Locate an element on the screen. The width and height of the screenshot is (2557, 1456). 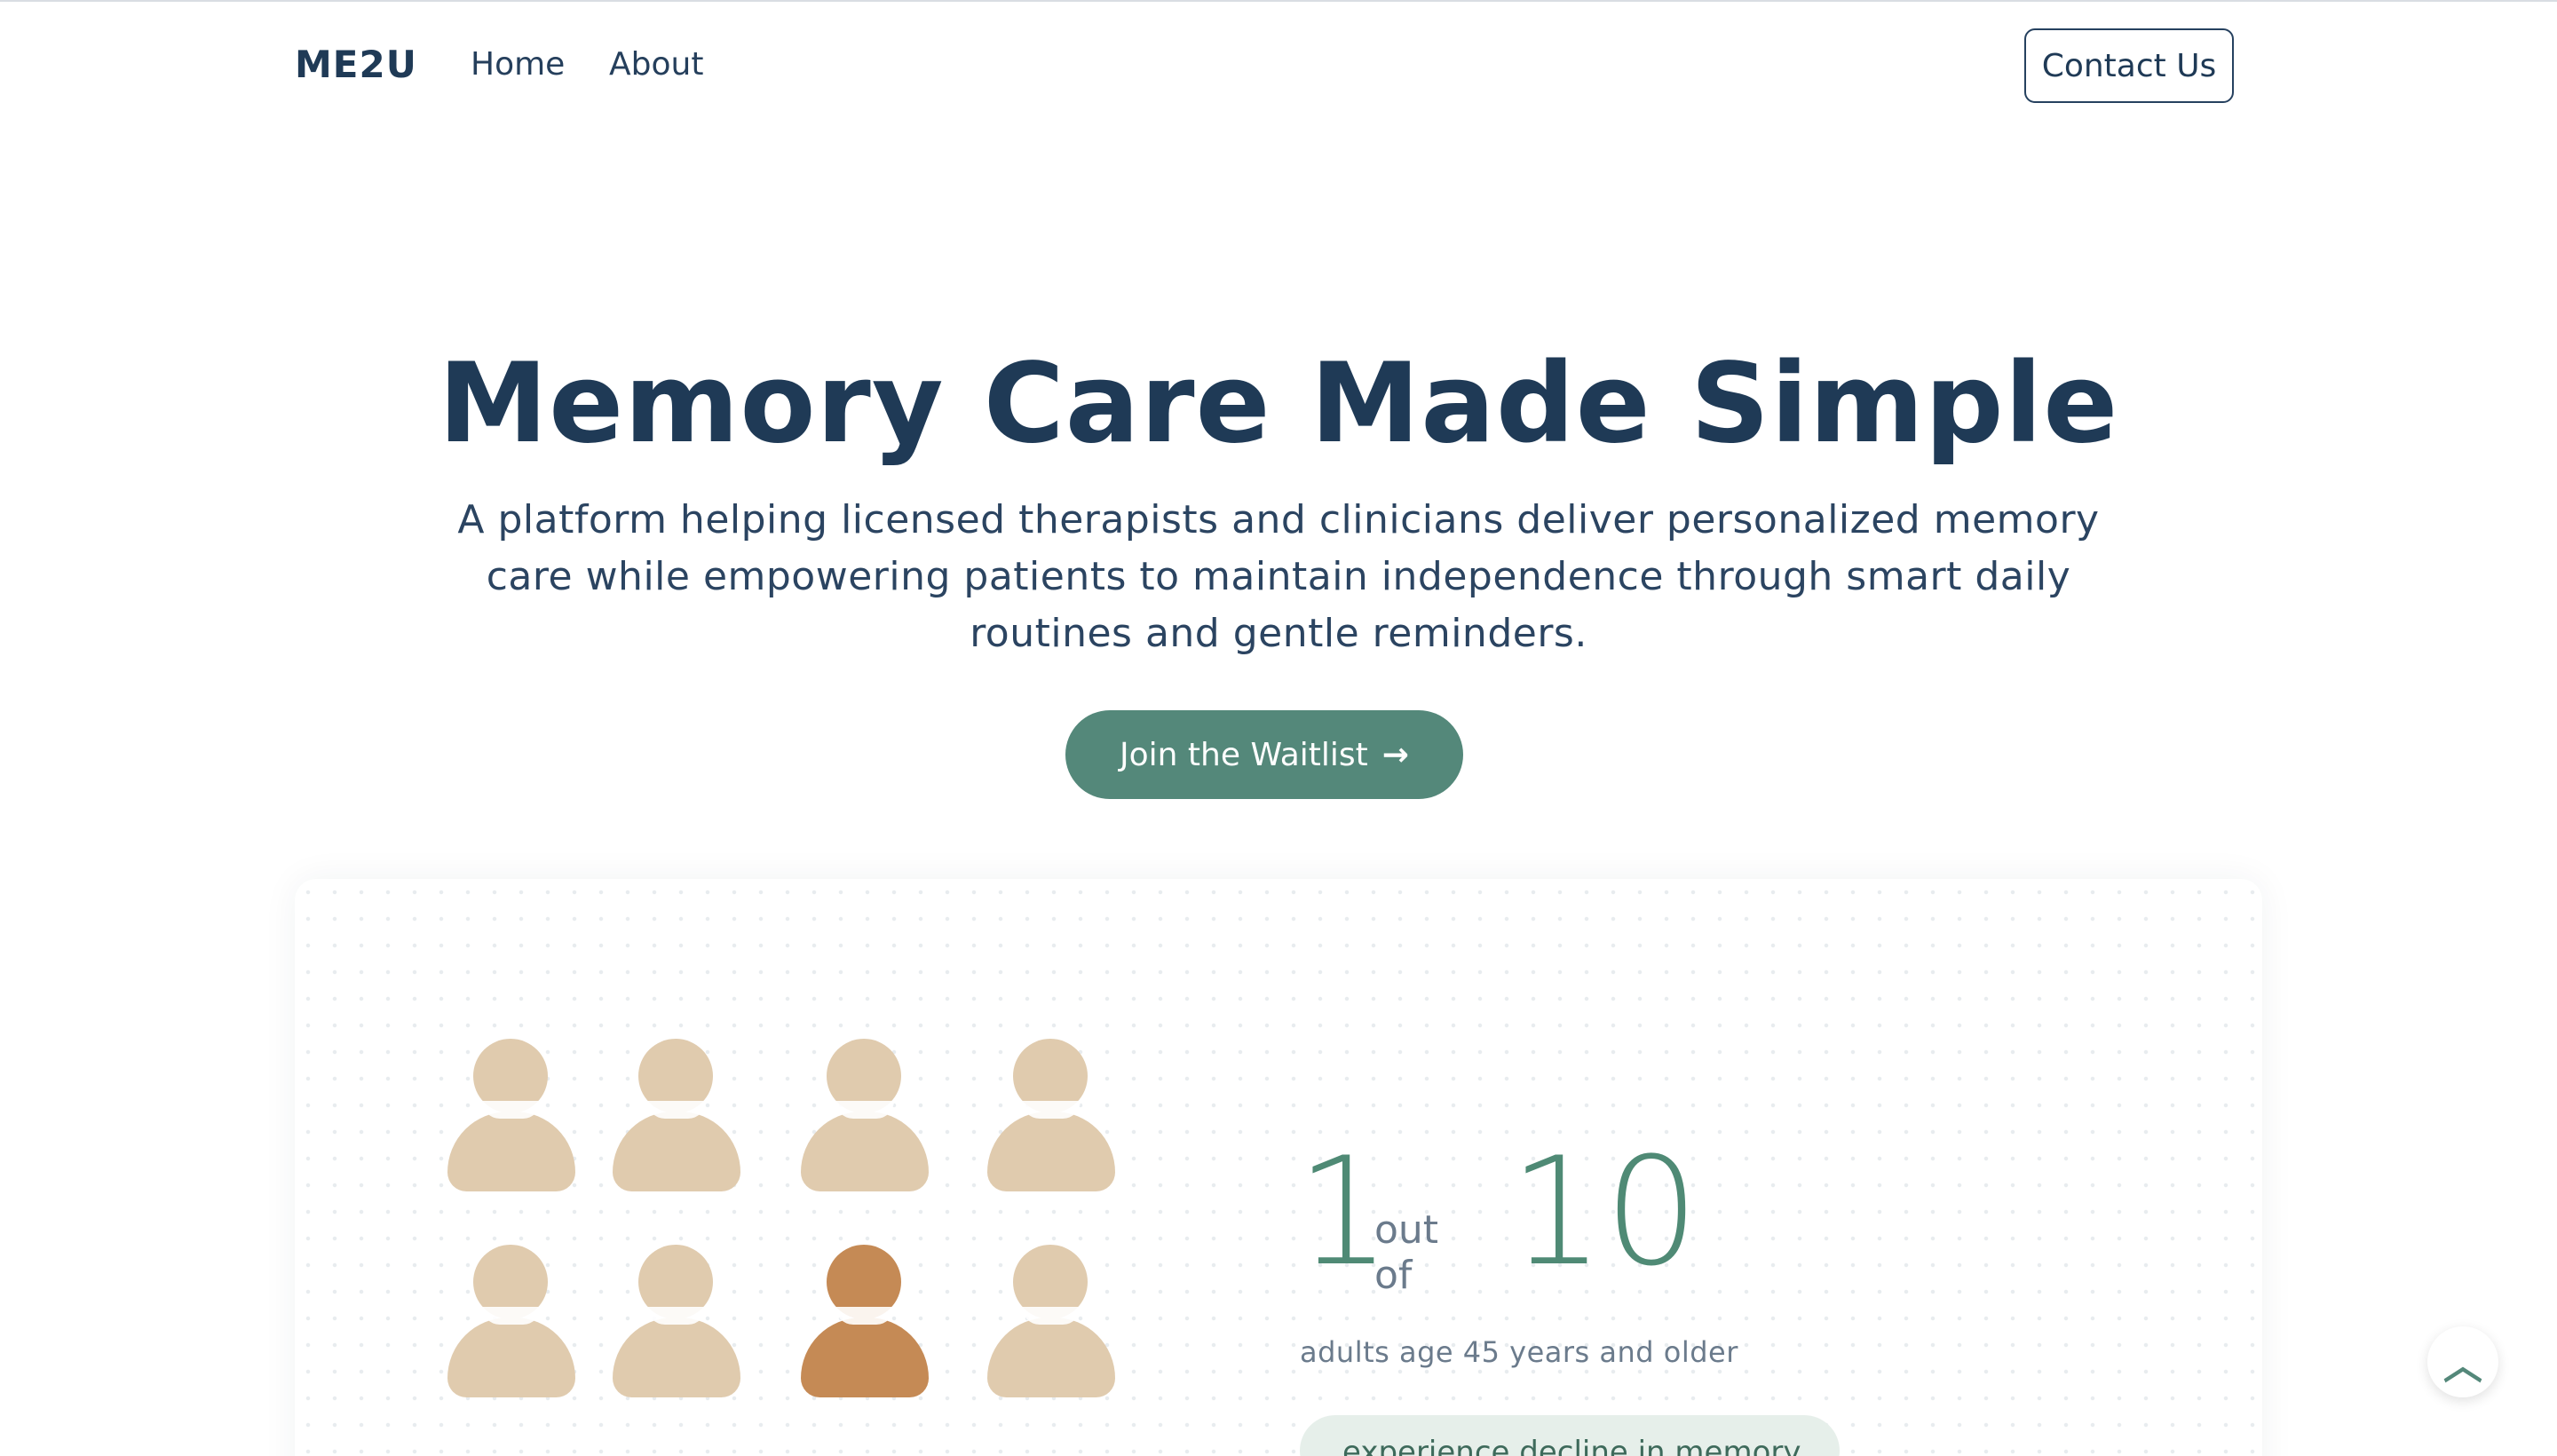
stat-denominator: 10 is located at coordinates (1604, 1212).